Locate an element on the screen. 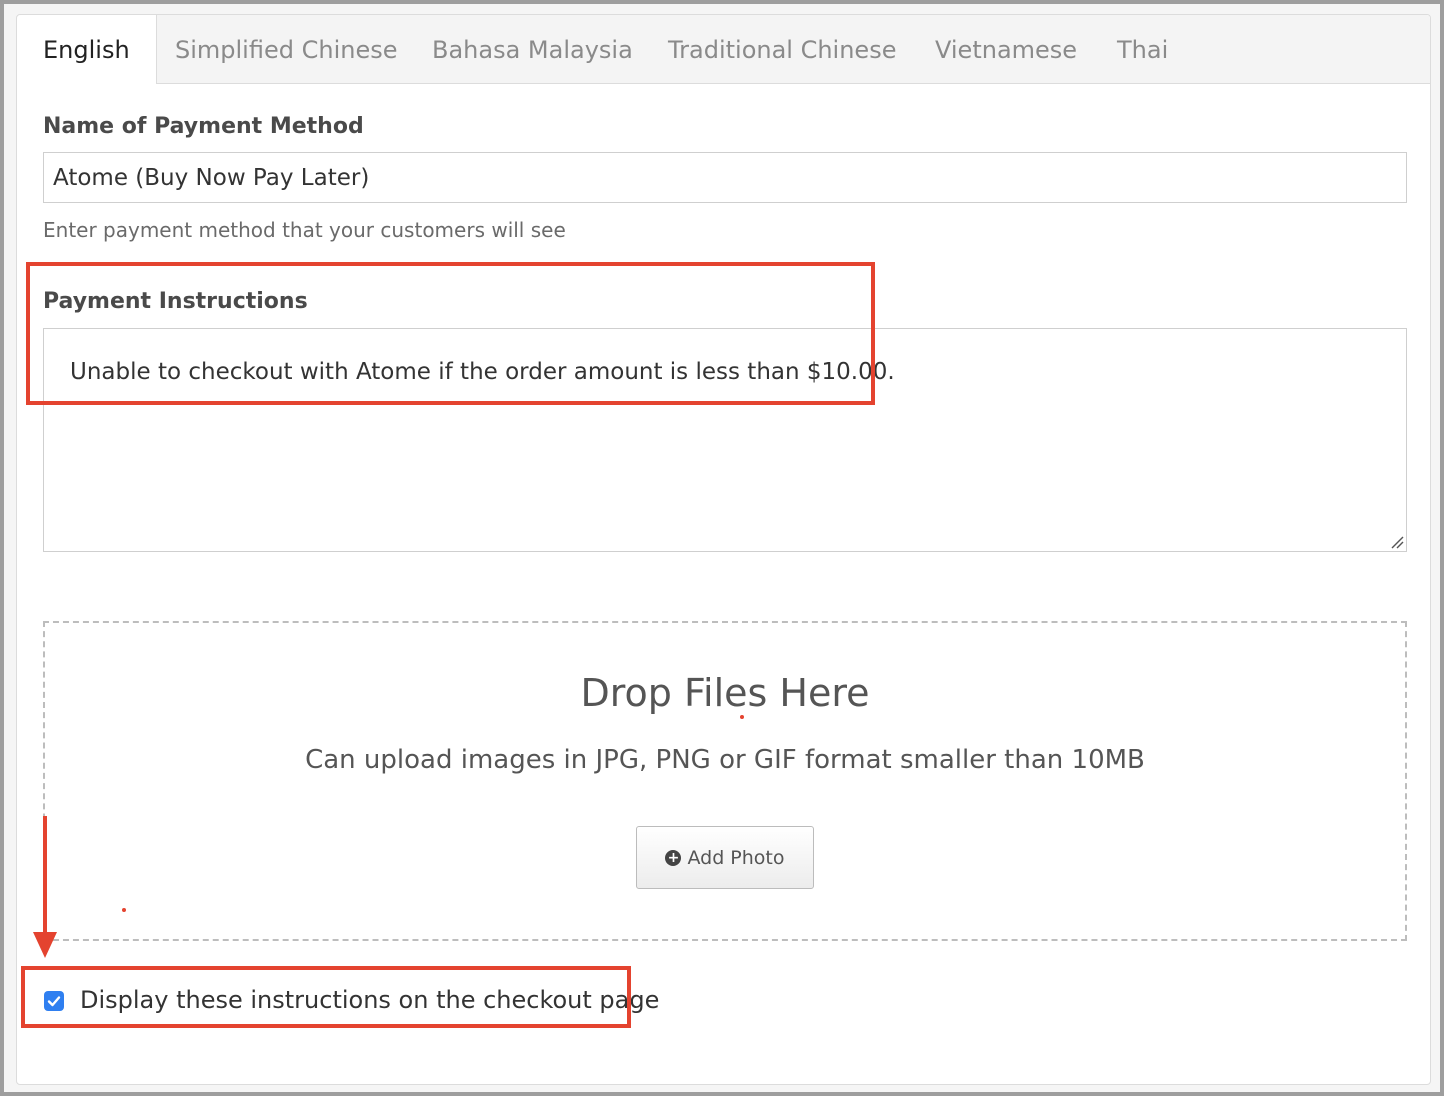  checkmark-icon is located at coordinates (54, 1001).